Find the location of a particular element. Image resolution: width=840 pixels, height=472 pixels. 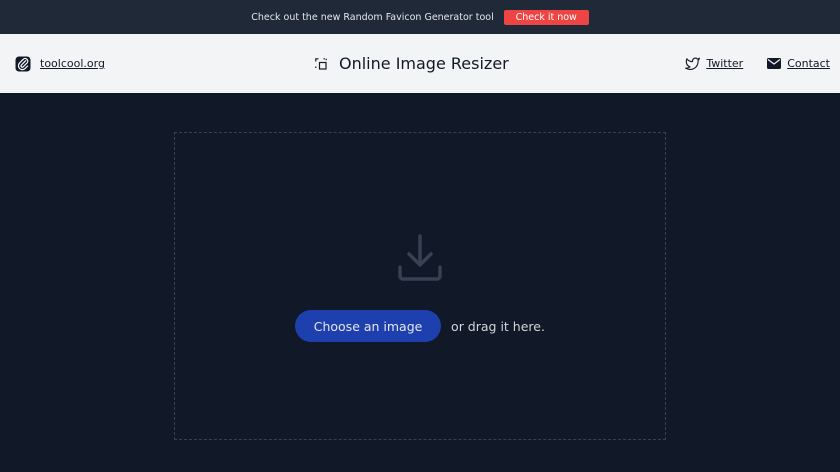

drag-hint: or drag it here. is located at coordinates (498, 326).